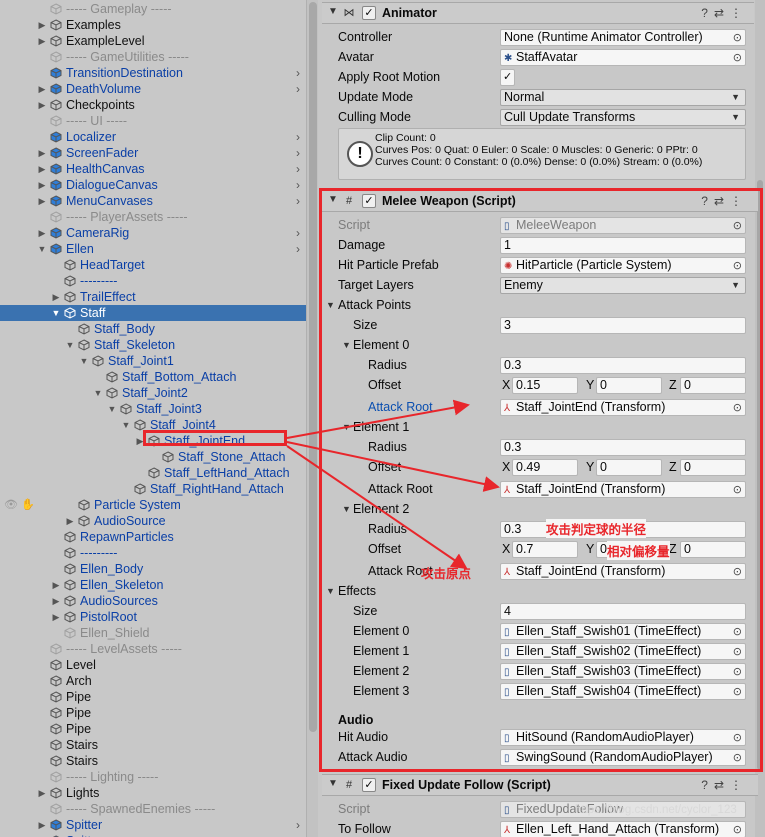 Image resolution: width=765 pixels, height=837 pixels. I want to click on hierarchy-row: ▼ Staff, so click(153, 313).